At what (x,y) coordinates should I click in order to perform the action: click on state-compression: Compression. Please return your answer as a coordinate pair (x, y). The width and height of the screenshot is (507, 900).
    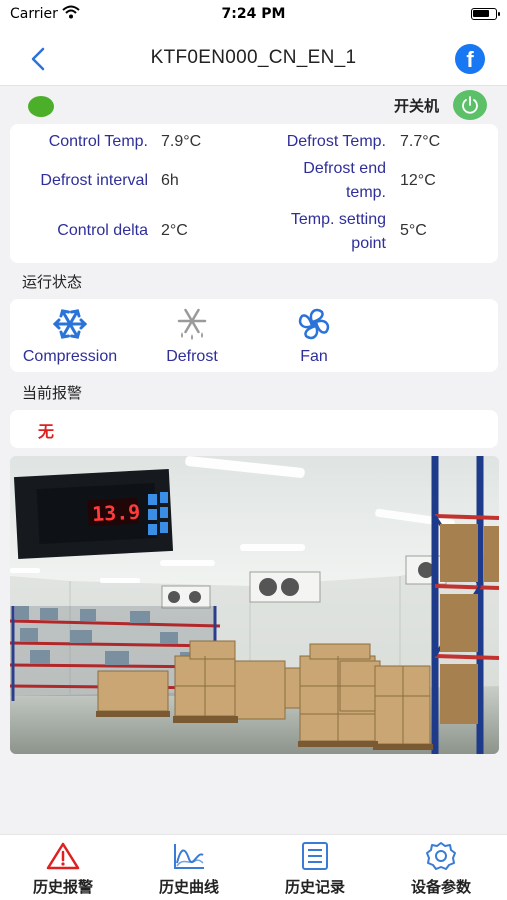
    Looking at the image, I should click on (70, 336).